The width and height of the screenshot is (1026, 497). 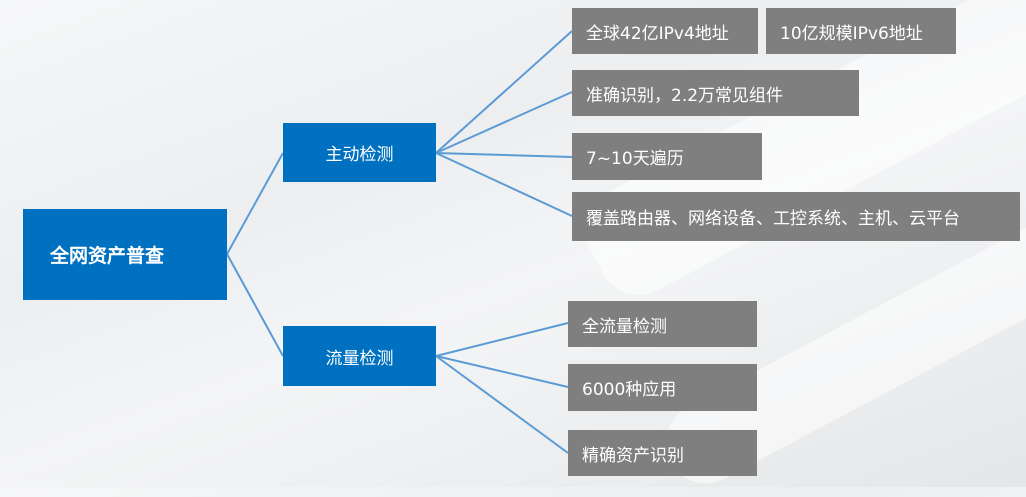 What do you see at coordinates (125, 254) in the screenshot?
I see `root-node: 全网资产普查` at bounding box center [125, 254].